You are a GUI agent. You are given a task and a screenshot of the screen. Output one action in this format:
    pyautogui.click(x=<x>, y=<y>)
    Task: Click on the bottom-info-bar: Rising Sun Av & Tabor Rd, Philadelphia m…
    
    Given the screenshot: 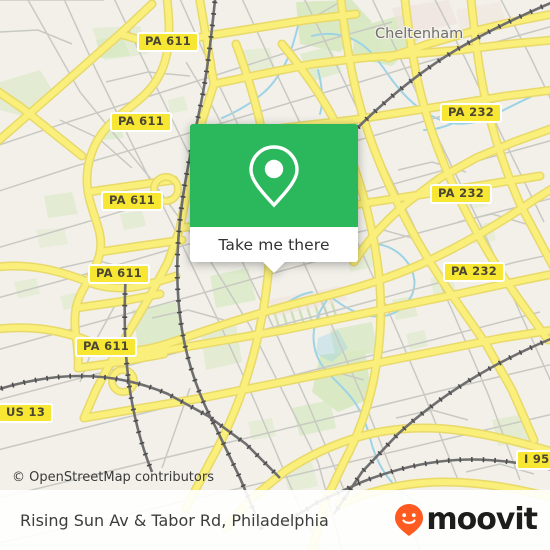 What is the action you would take?
    pyautogui.click(x=275, y=520)
    